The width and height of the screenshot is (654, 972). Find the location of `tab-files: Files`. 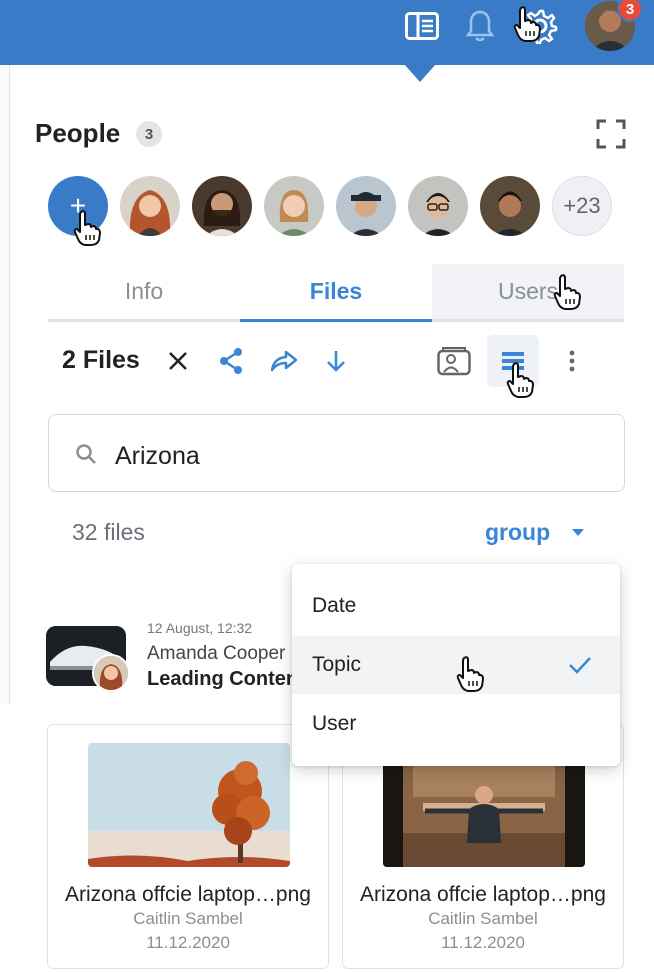

tab-files: Files is located at coordinates (336, 293).